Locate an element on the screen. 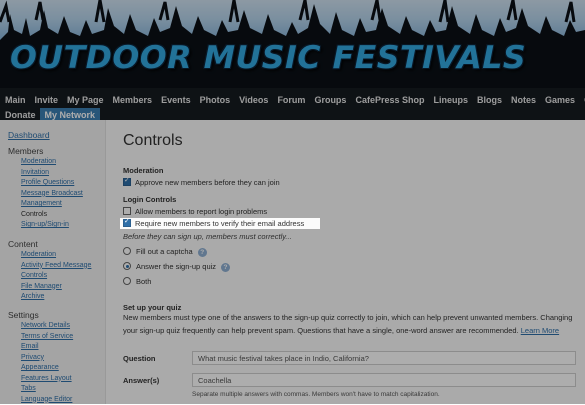 Image resolution: width=585 pixels, height=405 pixels. approve-members-checkbox is located at coordinates (127, 182).